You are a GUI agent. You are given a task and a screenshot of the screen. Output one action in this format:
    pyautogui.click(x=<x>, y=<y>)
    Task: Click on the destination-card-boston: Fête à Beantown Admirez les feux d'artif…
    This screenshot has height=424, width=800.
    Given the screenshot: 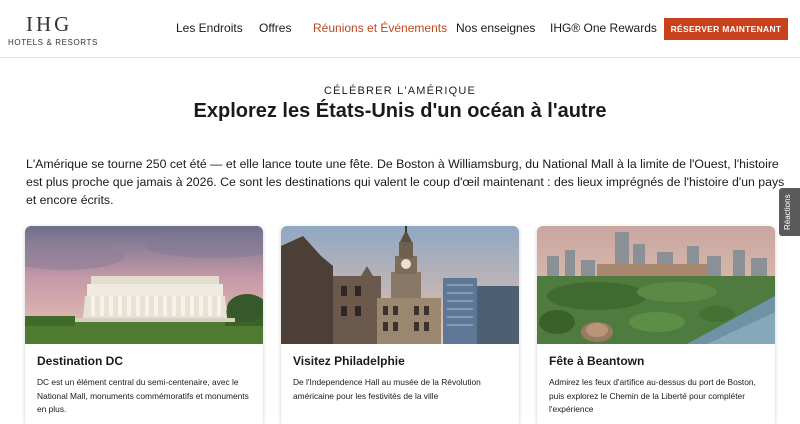 What is the action you would take?
    pyautogui.click(x=656, y=325)
    